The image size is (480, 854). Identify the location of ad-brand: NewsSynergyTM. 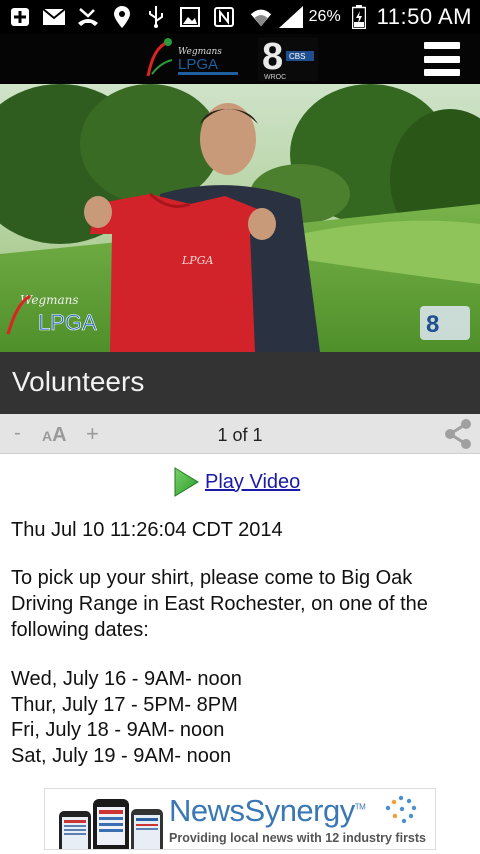
(267, 811).